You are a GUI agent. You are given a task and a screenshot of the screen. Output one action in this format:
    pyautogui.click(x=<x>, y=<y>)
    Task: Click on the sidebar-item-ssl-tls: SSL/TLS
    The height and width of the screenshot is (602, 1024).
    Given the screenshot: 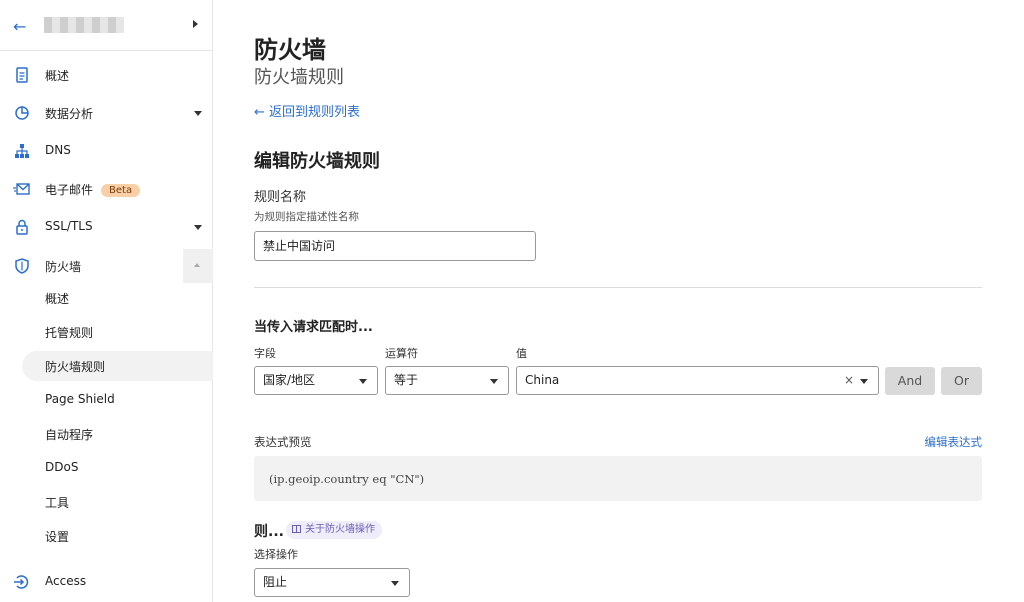 What is the action you would take?
    pyautogui.click(x=106, y=227)
    